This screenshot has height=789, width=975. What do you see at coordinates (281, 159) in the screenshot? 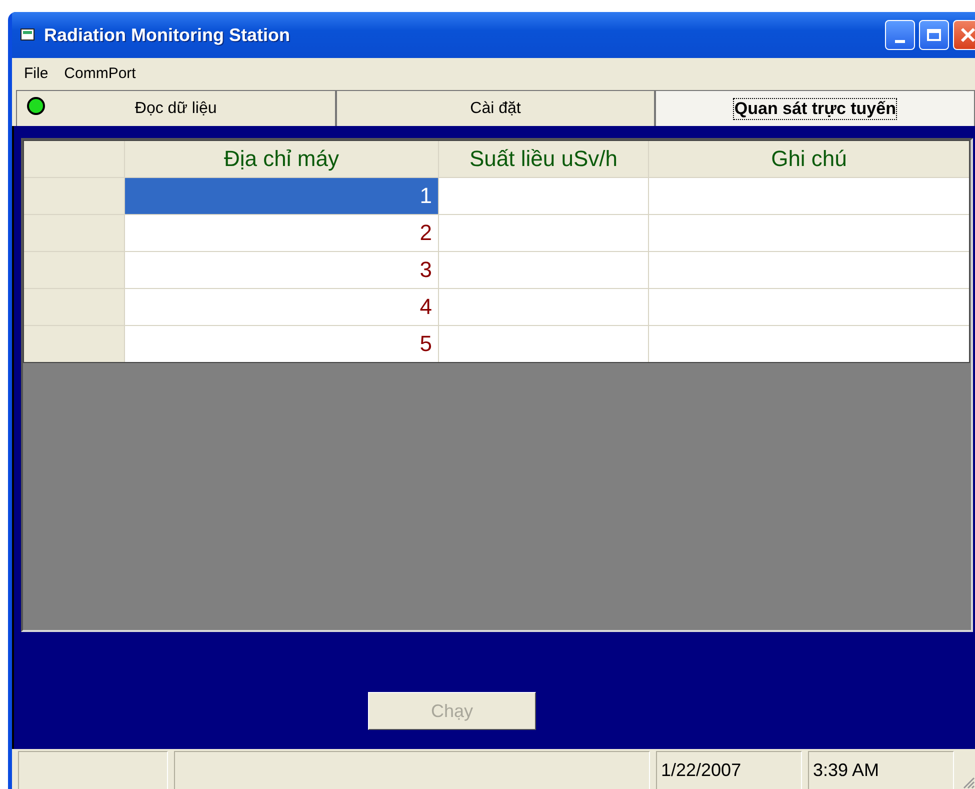
I see `column-header: Địa chỉ máy` at bounding box center [281, 159].